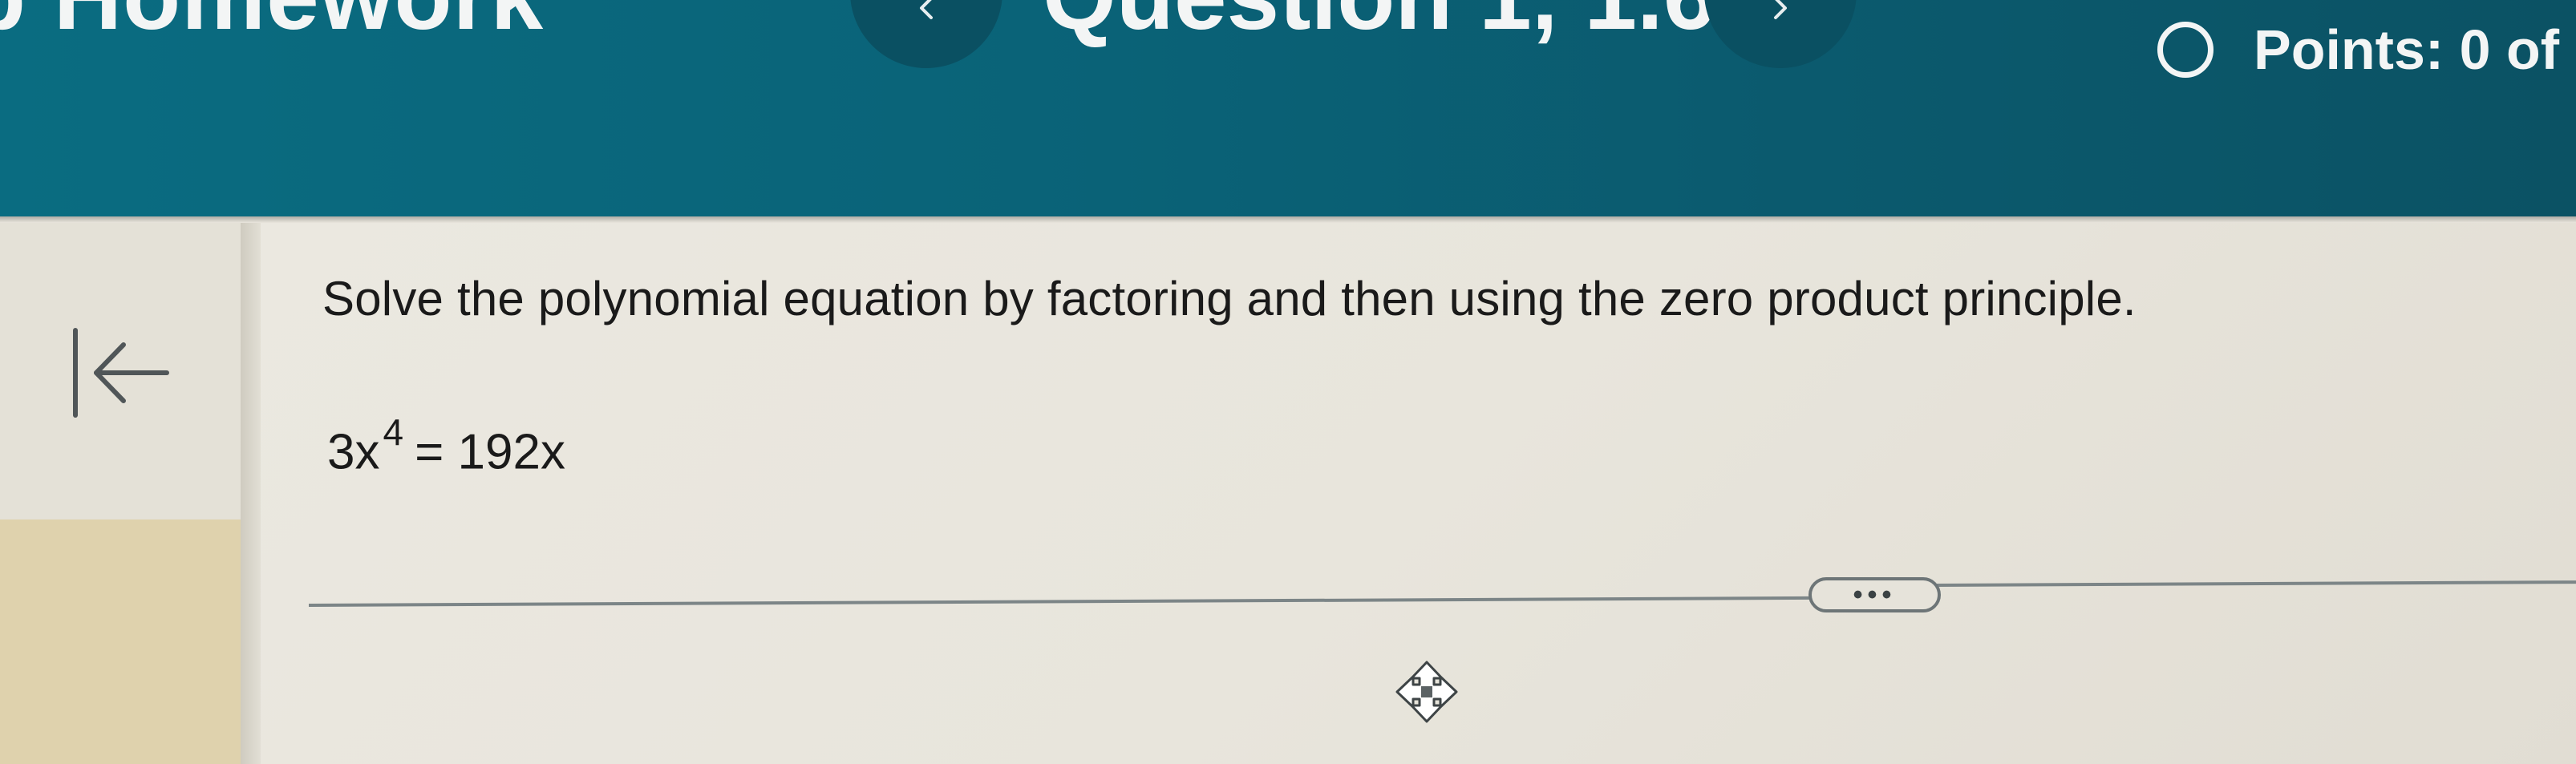 This screenshot has width=2576, height=764. I want to click on chevron-left-icon, so click(926, 9).